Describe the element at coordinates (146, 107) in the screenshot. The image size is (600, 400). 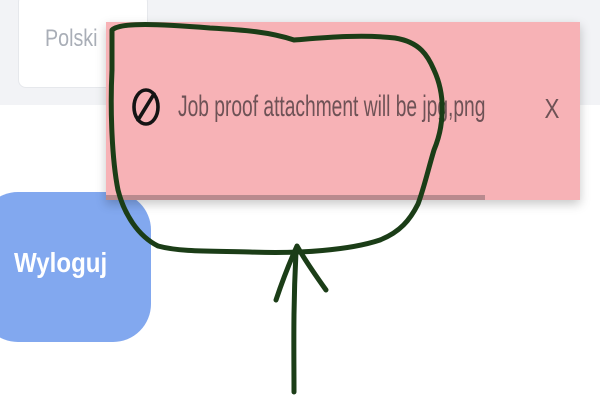
I see `ban-icon` at that location.